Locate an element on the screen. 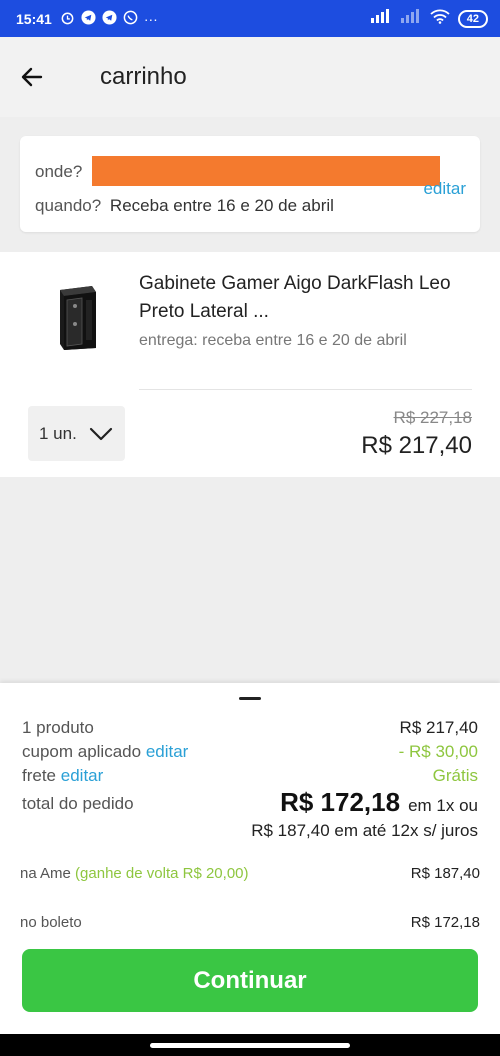 This screenshot has width=500, height=1056. app-header: carrinho is located at coordinates (250, 77).